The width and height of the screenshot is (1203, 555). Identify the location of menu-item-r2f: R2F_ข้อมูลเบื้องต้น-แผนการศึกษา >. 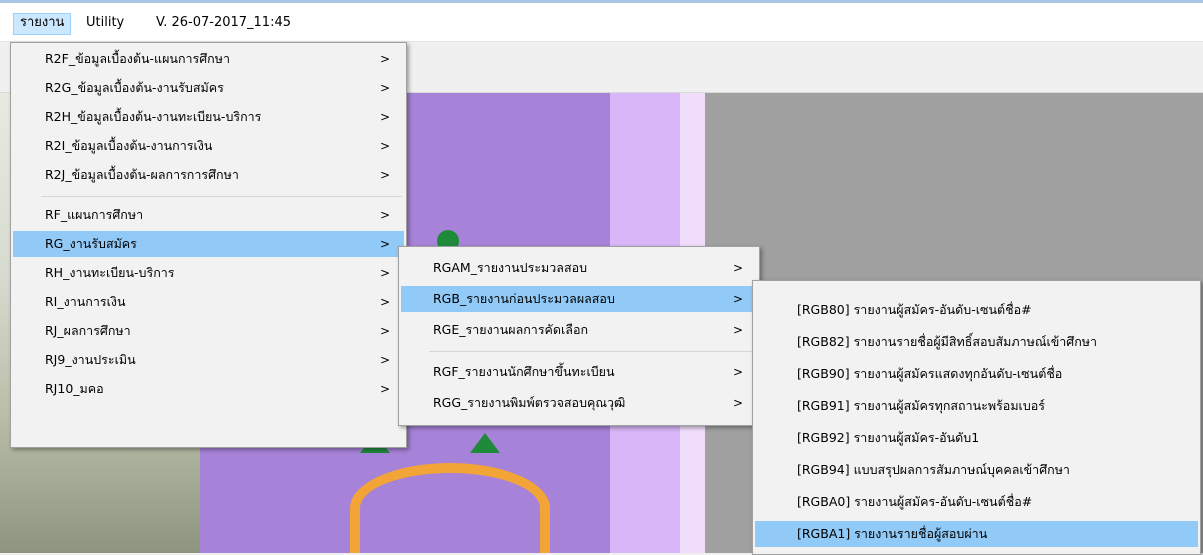
(208, 59).